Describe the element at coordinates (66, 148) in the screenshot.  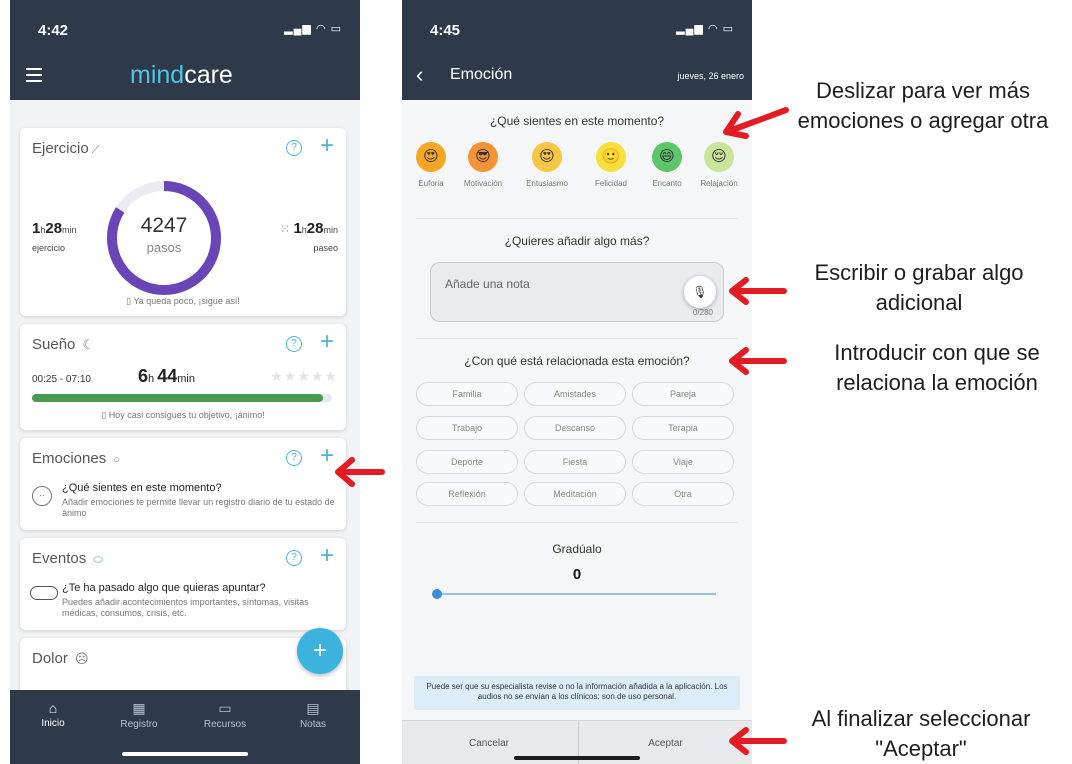
I see `exercise-title: Ejercicio ⟋` at that location.